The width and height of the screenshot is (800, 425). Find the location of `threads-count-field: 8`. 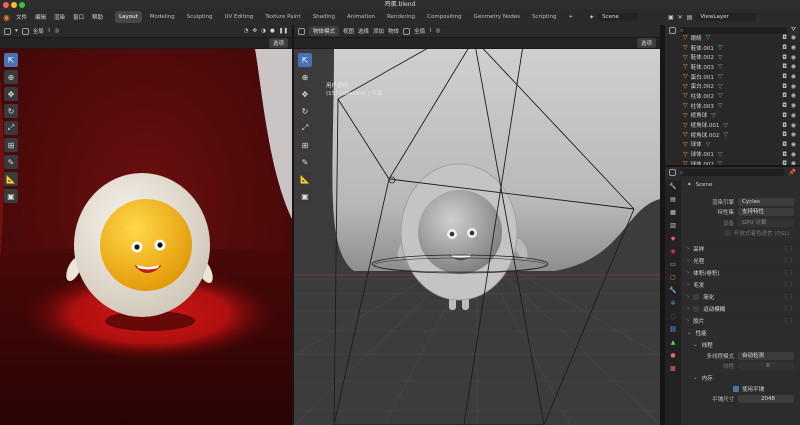

threads-count-field: 8 is located at coordinates (766, 366).